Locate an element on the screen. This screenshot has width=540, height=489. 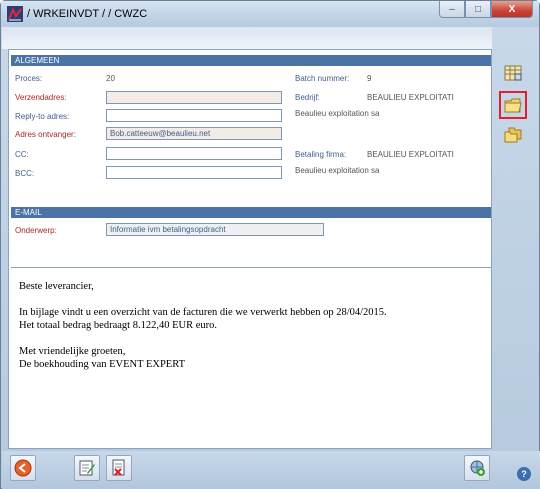
close-button: X is located at coordinates (512, 9).